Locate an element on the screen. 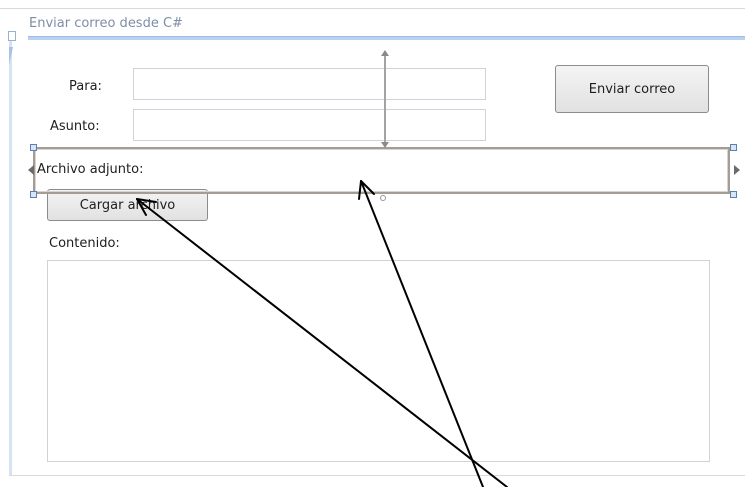  resize-handle-bottom-left-icon is located at coordinates (33, 194).